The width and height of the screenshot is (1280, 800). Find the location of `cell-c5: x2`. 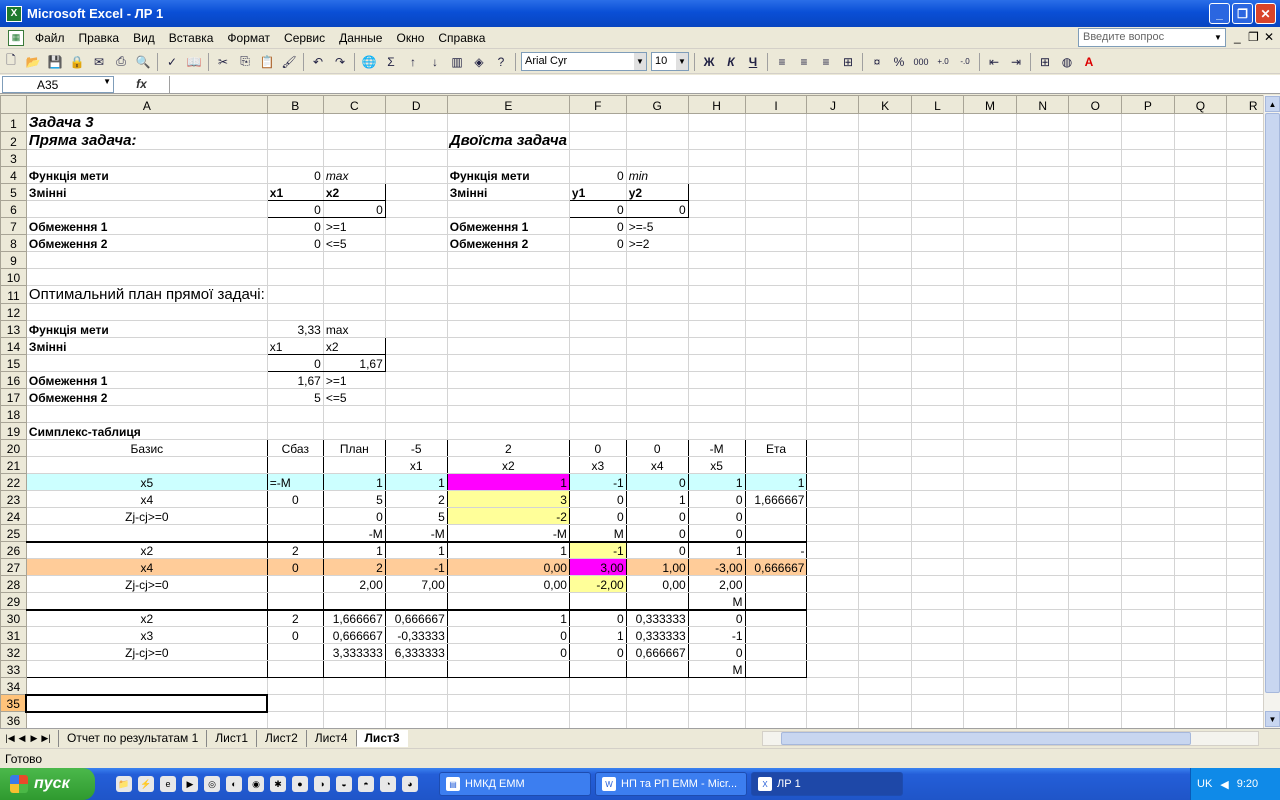

cell-c5: x2 is located at coordinates (354, 192).